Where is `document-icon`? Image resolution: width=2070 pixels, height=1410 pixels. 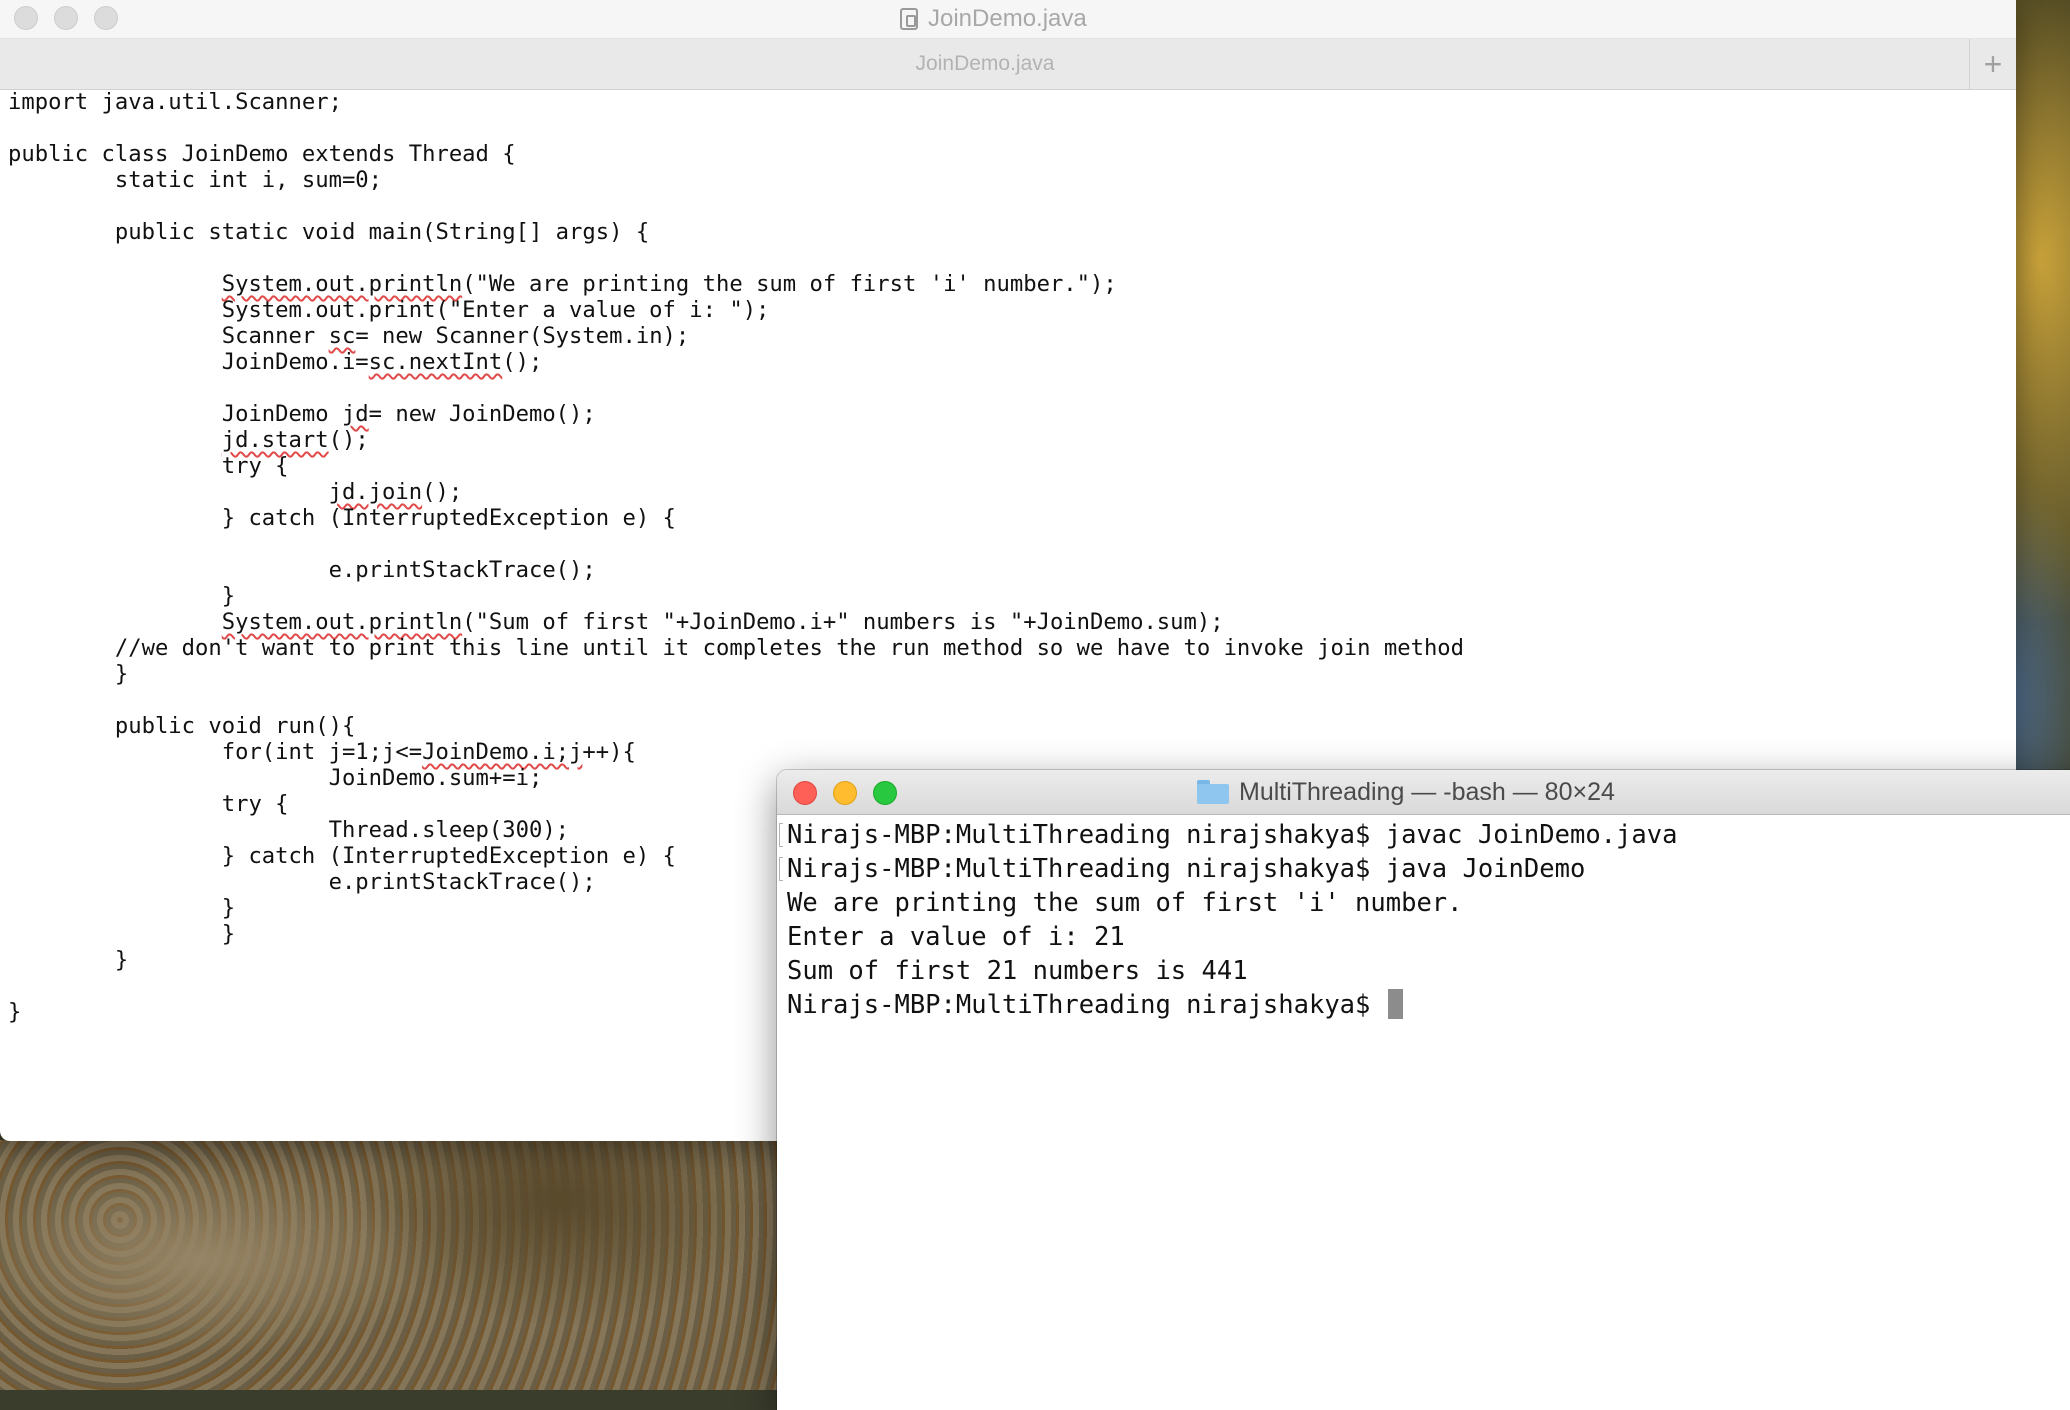 document-icon is located at coordinates (909, 19).